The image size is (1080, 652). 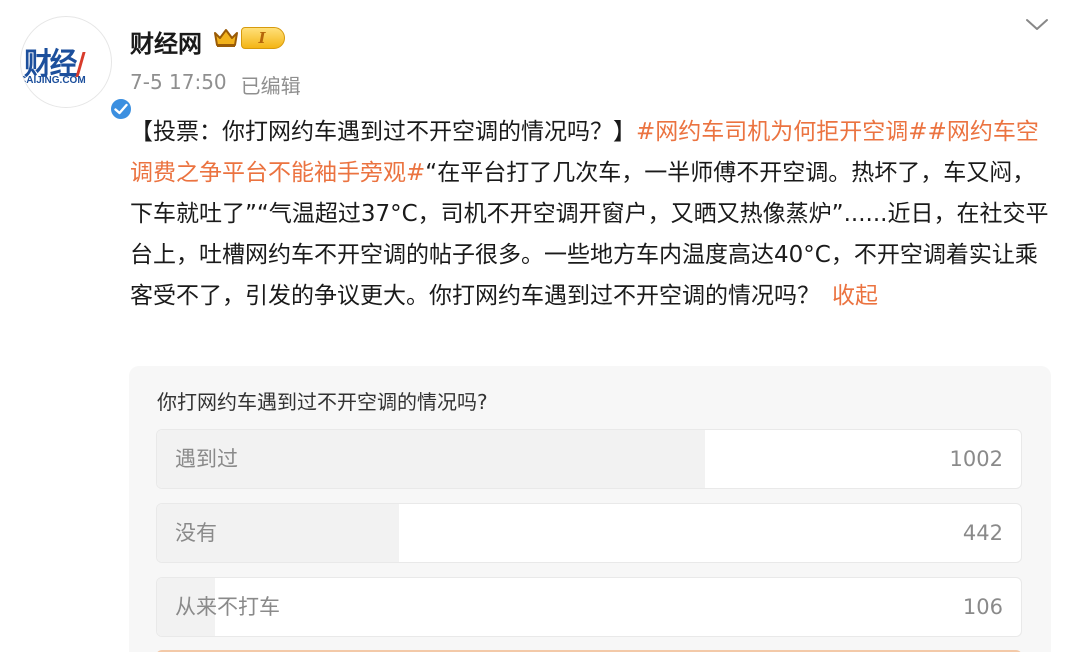 What do you see at coordinates (1037, 24) in the screenshot?
I see `chevron-down-icon` at bounding box center [1037, 24].